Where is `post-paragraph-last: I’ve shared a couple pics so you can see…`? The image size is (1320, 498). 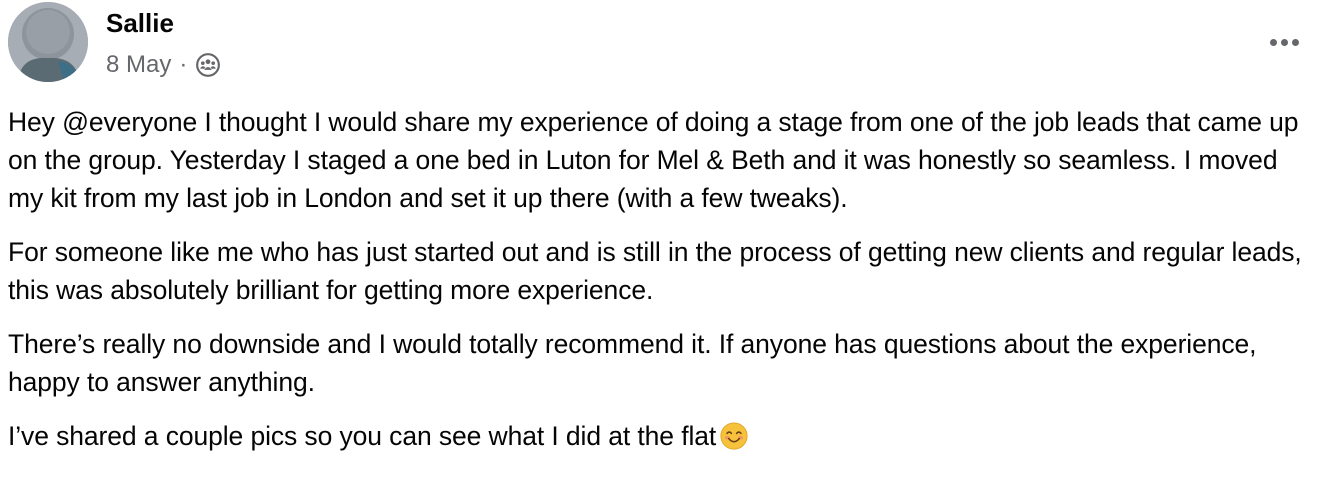 post-paragraph-last: I’ve shared a couple pics so you can see… is located at coordinates (661, 436).